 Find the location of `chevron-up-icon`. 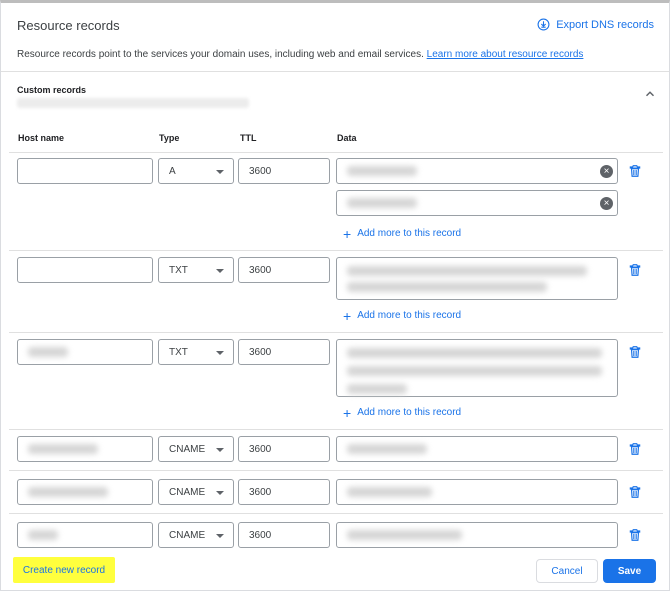

chevron-up-icon is located at coordinates (650, 94).